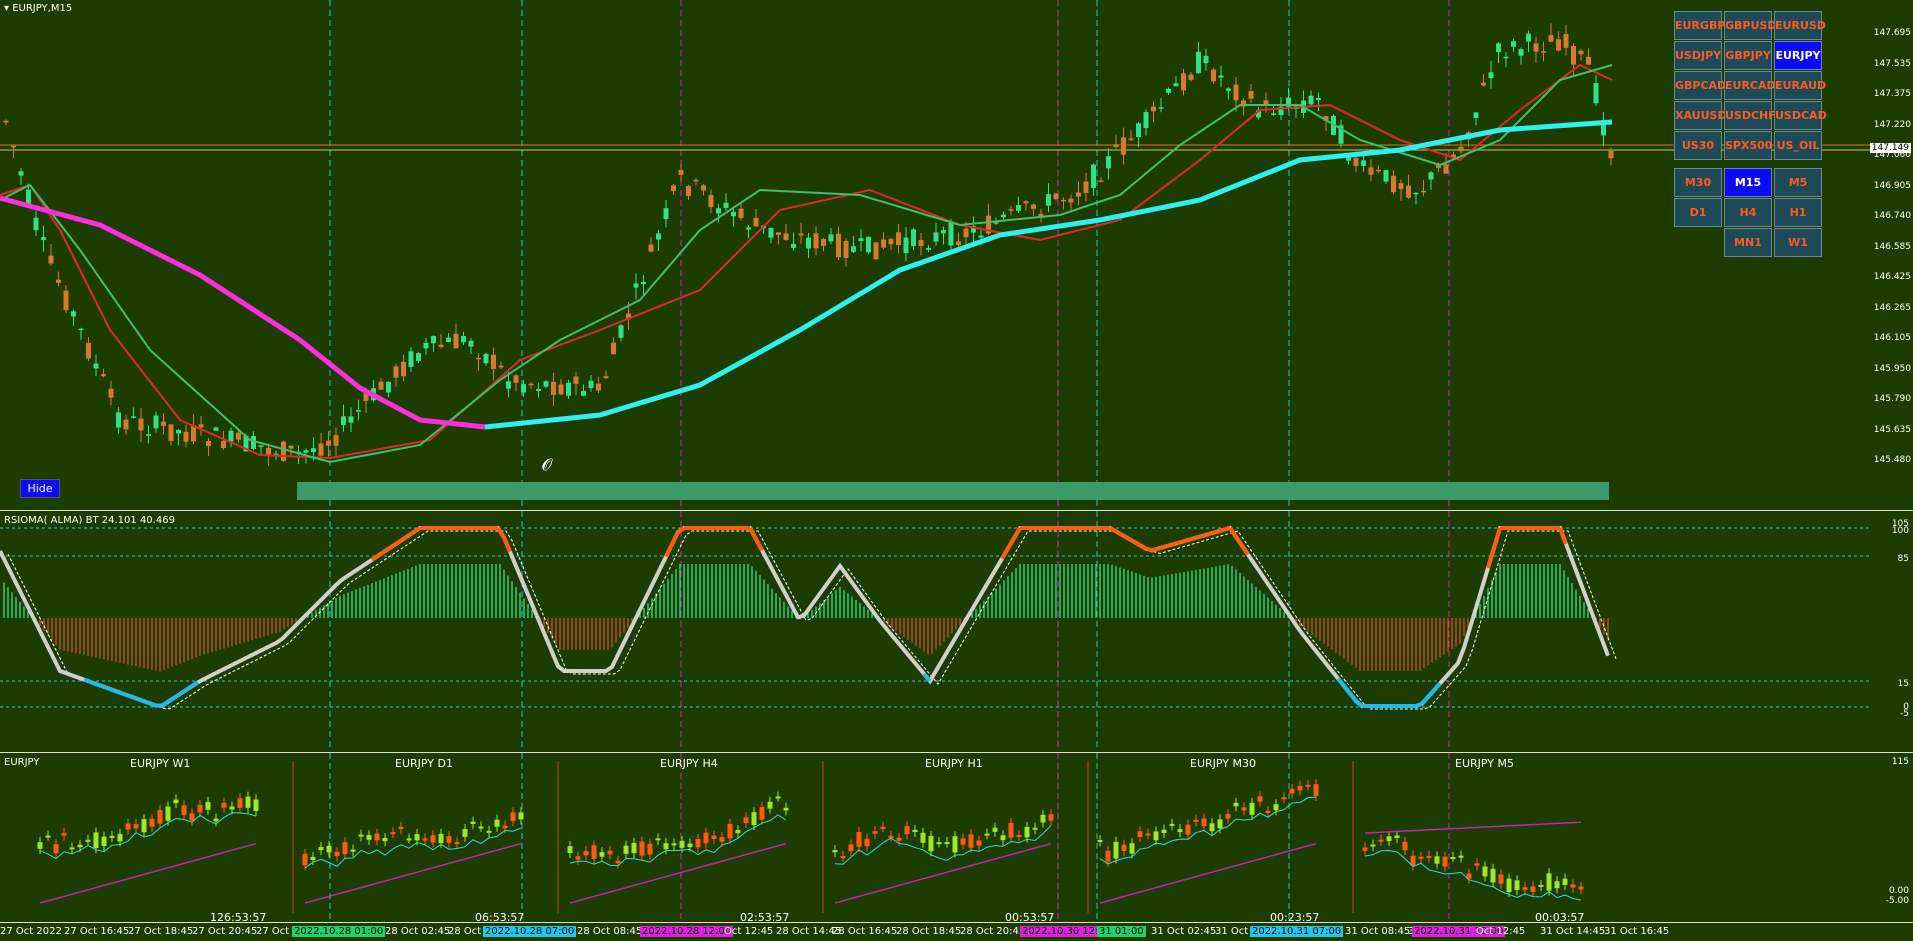 The width and height of the screenshot is (1913, 941). What do you see at coordinates (1748, 25) in the screenshot?
I see `pair-button-gbpusd: GBPUSD` at bounding box center [1748, 25].